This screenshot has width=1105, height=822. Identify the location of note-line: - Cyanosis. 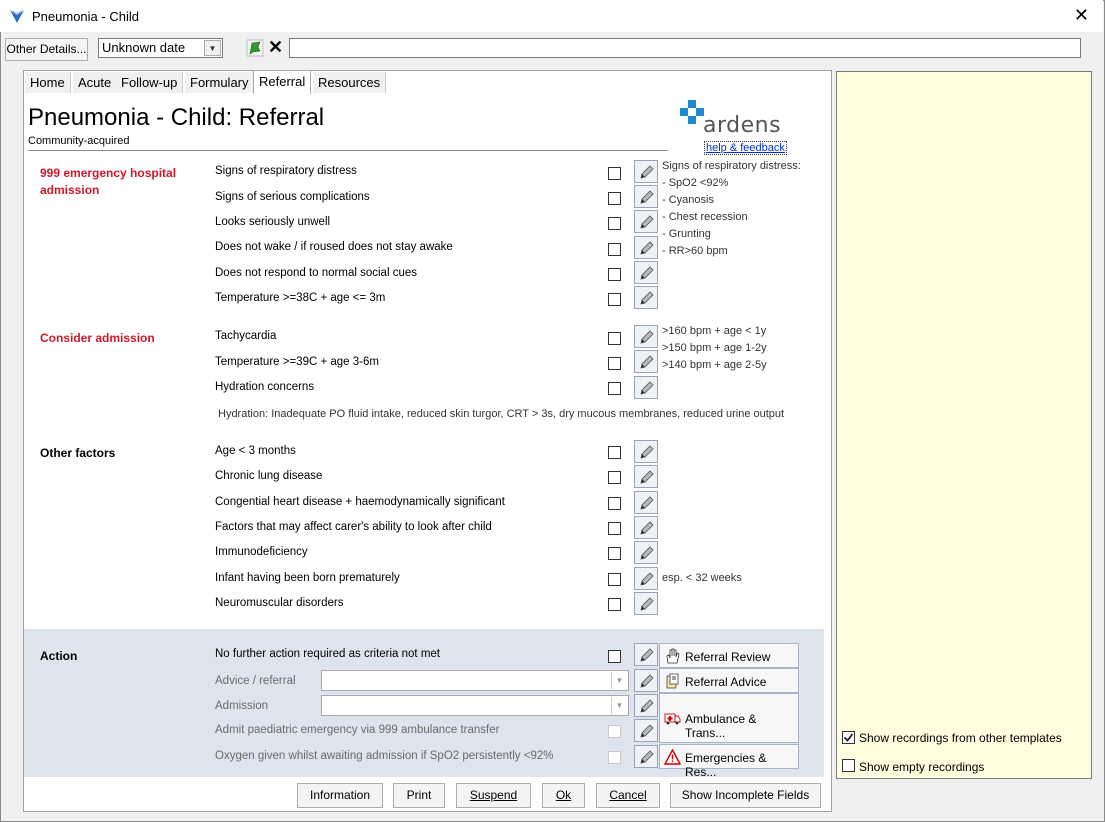
(688, 200).